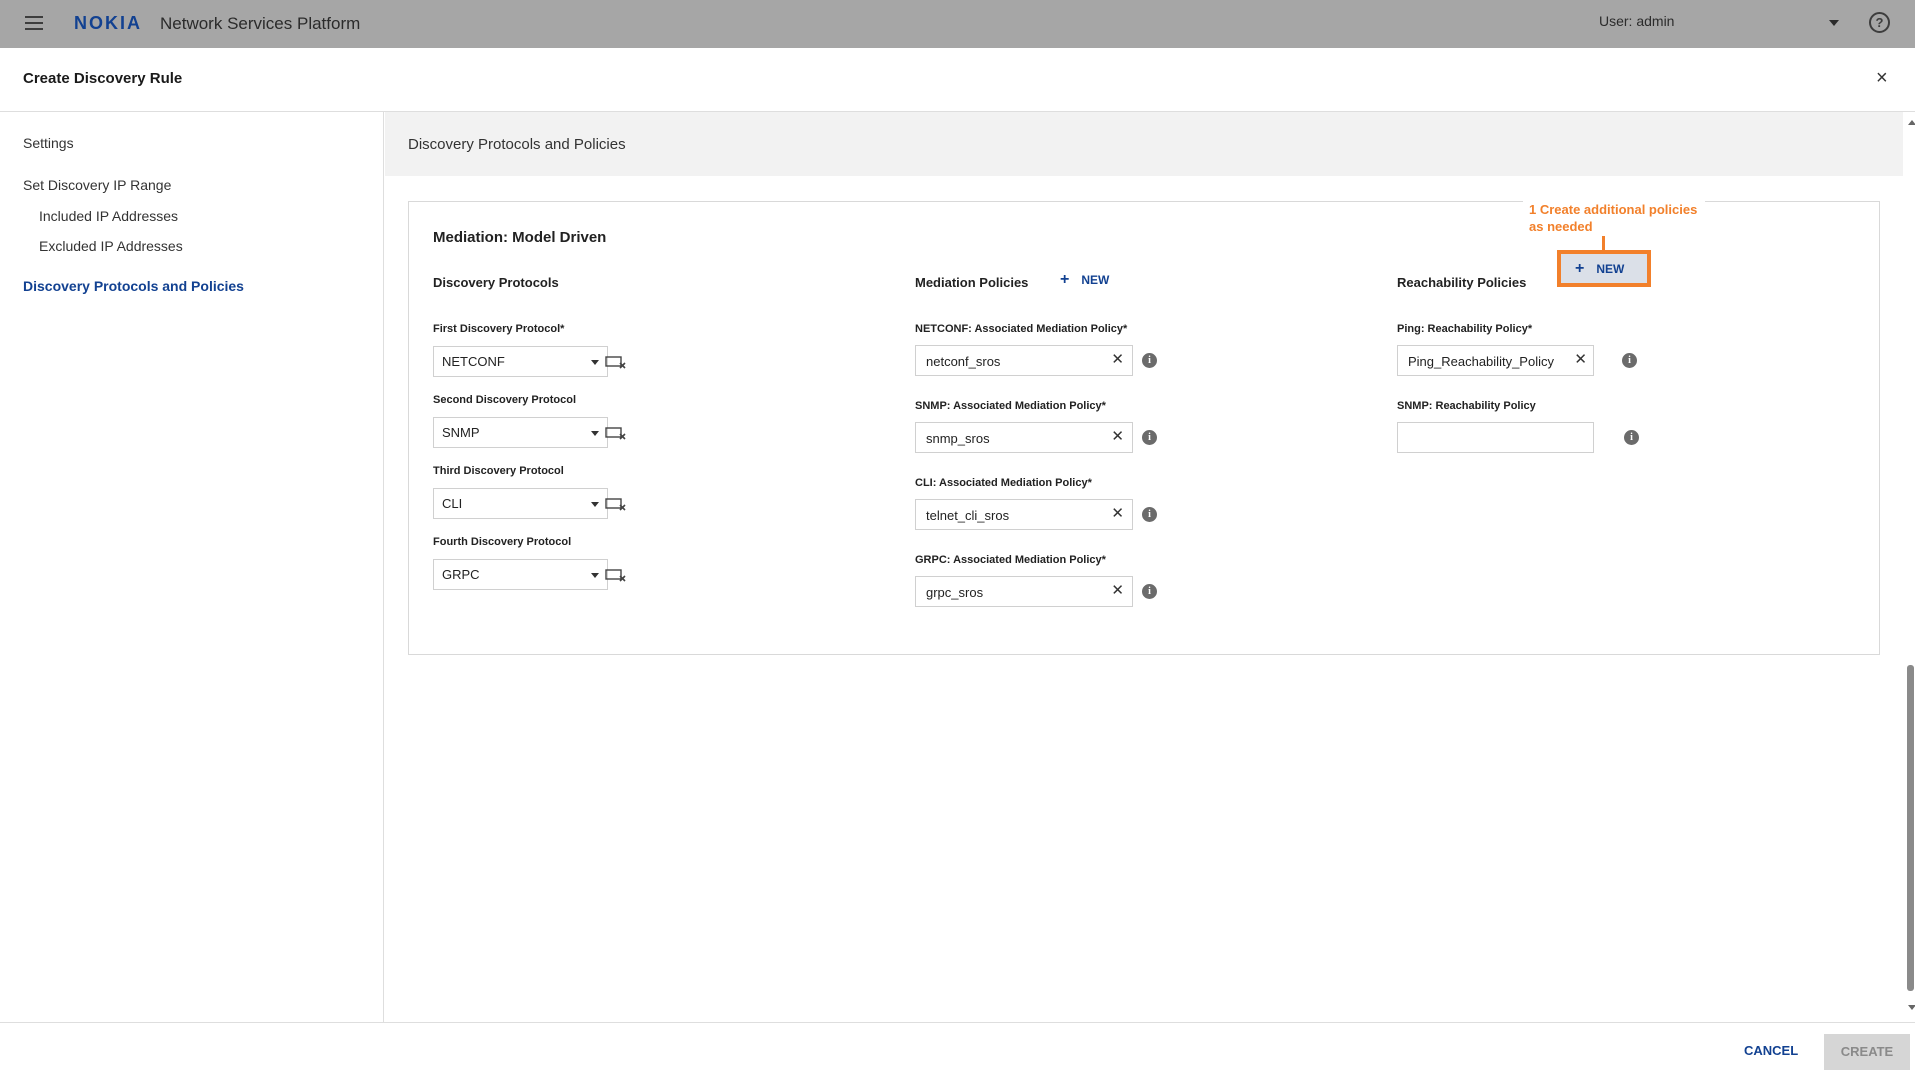 The width and height of the screenshot is (1915, 1077). Describe the element at coordinates (1771, 1050) in the screenshot. I see `cancel-button: CANCEL` at that location.